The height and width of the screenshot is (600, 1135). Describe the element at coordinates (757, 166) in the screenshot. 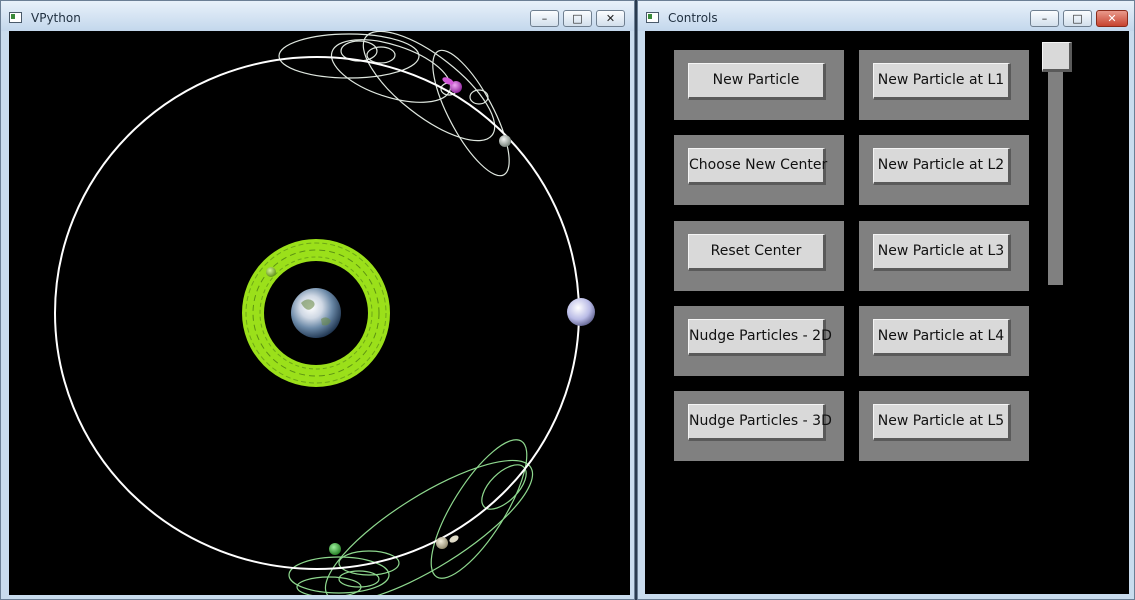

I see `choose-new-center-button: Choose New Center` at that location.